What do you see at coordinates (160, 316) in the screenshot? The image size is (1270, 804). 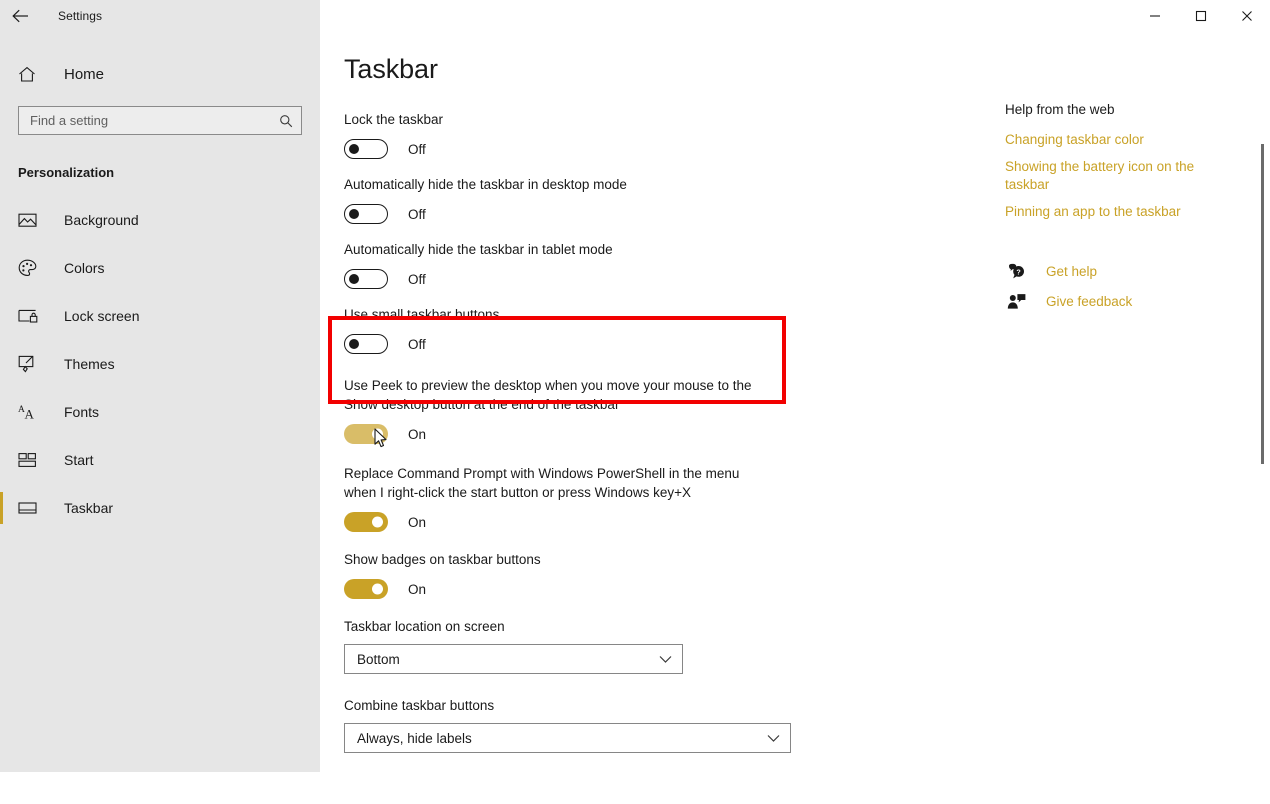 I see `sidebar-item-lock-screen: Lock screen` at bounding box center [160, 316].